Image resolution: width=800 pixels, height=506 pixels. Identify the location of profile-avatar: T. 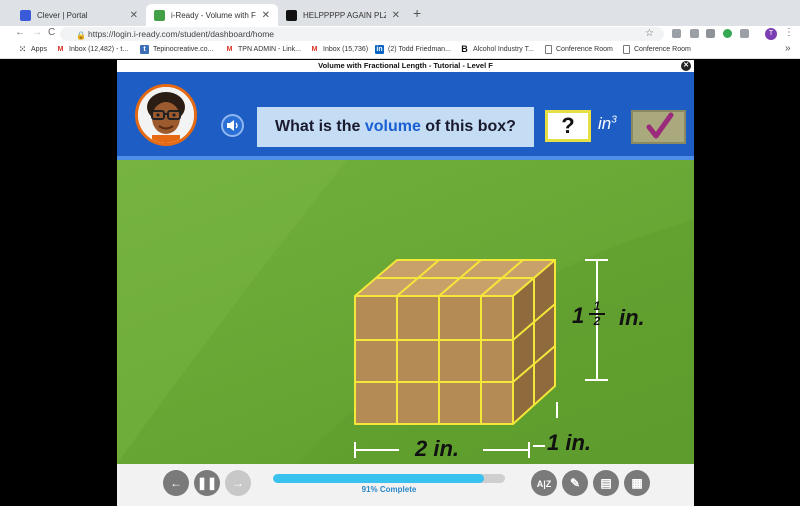
(771, 34).